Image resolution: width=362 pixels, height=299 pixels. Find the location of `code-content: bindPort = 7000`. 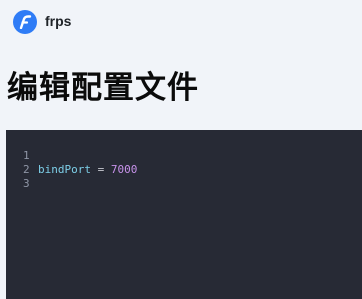

code-content: bindPort = 7000 is located at coordinates (87, 170).